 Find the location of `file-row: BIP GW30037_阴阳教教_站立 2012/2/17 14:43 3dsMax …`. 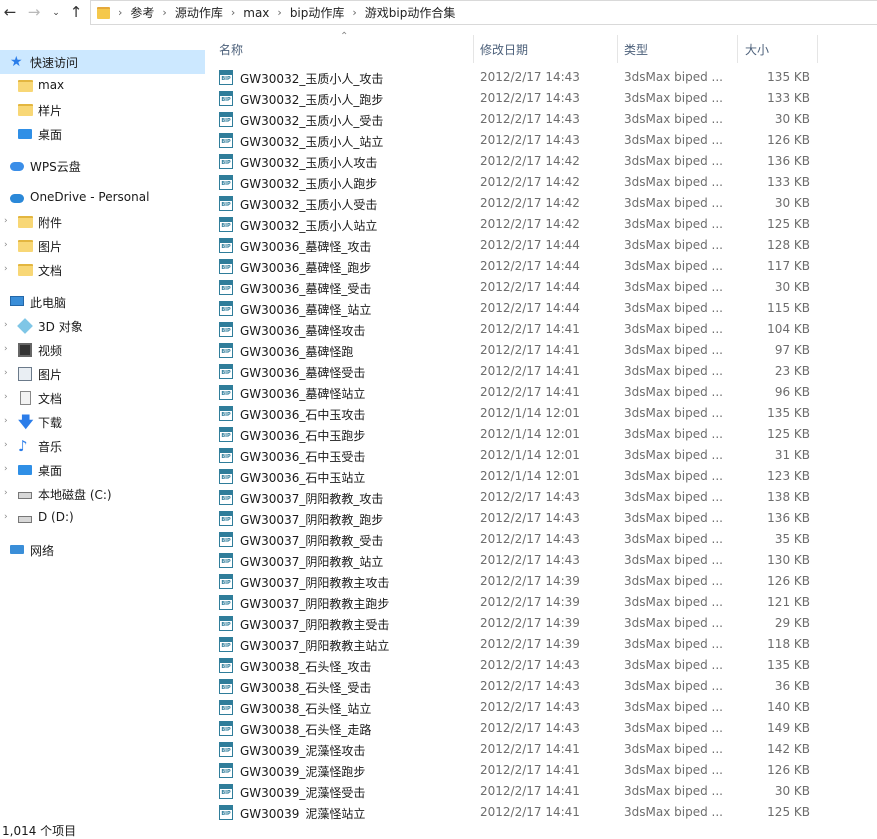

file-row: BIP GW30037_阴阳教教_站立 2012/2/17 14:43 3dsMax … is located at coordinates (541, 560).